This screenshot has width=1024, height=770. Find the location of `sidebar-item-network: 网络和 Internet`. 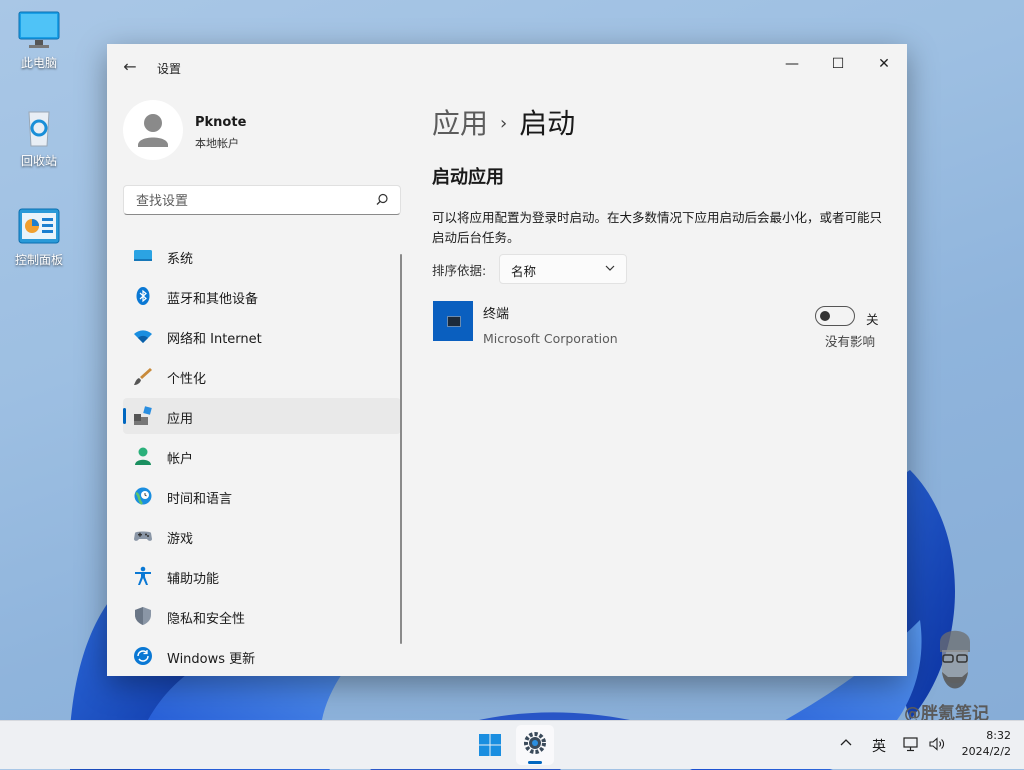

sidebar-item-network: 网络和 Internet is located at coordinates (262, 336).